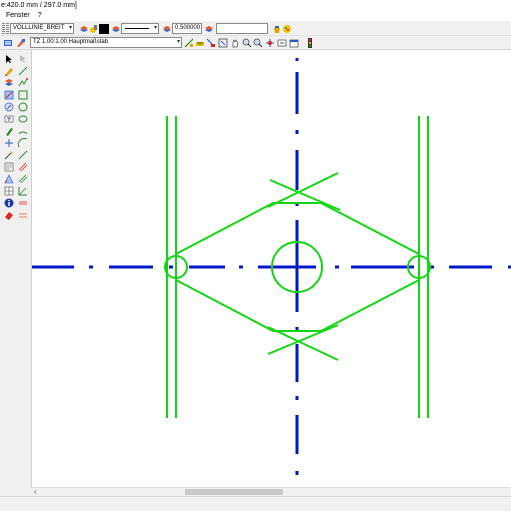 This screenshot has height=511, width=511. What do you see at coordinates (18, 15) in the screenshot?
I see `menu-fenster: Fenster` at bounding box center [18, 15].